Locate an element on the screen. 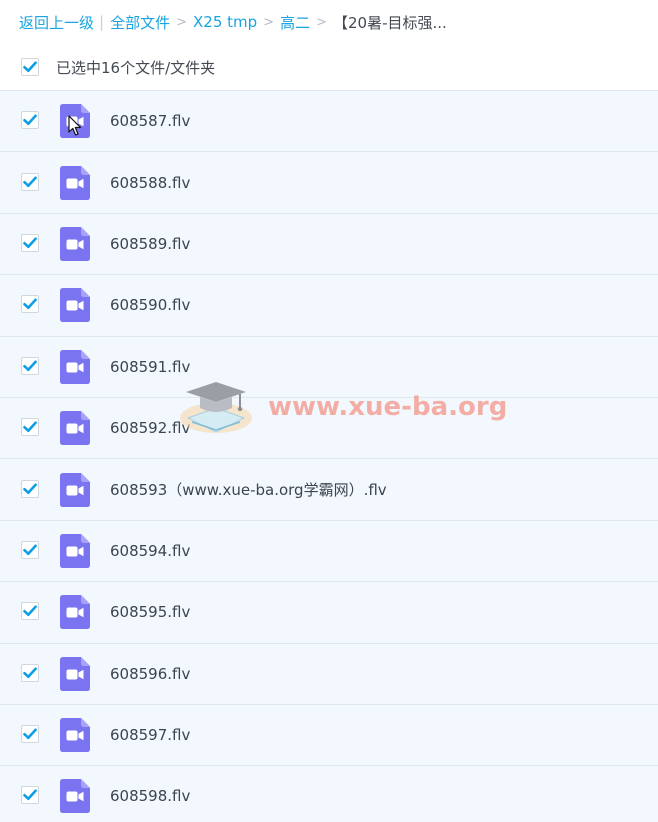 Image resolution: width=658 pixels, height=822 pixels. breadcrumb-item-x25-tmp: X25 tmp is located at coordinates (225, 22).